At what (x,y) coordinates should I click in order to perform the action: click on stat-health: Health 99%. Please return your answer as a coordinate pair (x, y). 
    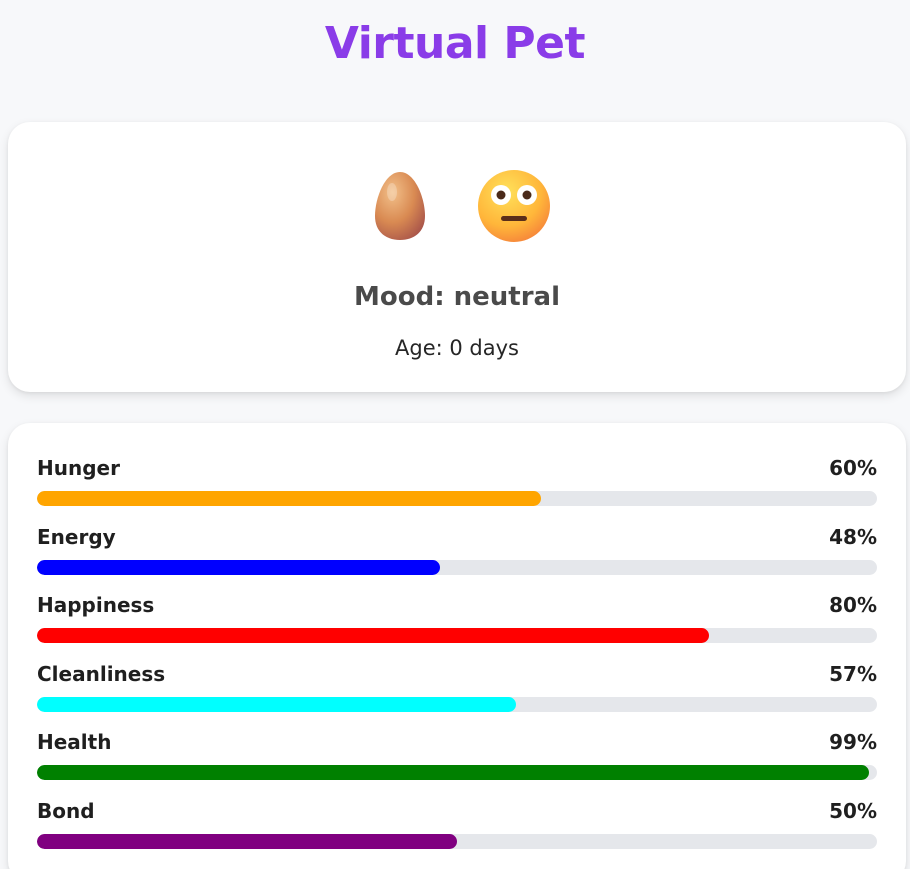
    Looking at the image, I should click on (457, 755).